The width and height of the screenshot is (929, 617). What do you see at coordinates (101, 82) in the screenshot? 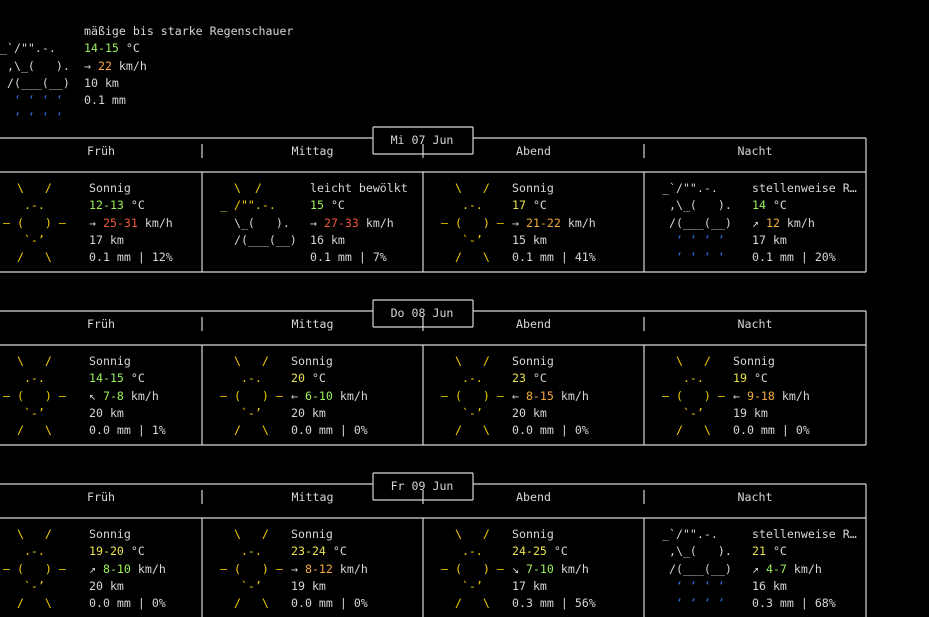
I see `current-visibility: 10 km` at bounding box center [101, 82].